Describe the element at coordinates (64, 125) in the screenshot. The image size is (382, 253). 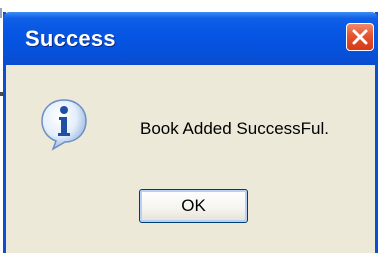
I see `information-icon` at that location.